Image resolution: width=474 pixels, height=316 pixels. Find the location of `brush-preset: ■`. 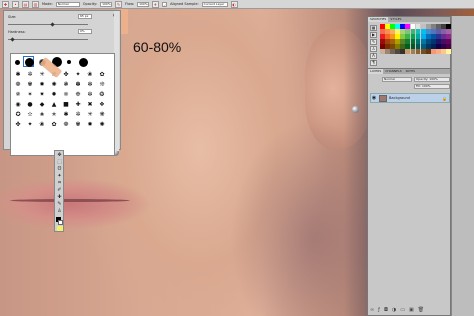

brush-preset: ■ is located at coordinates (66, 105).